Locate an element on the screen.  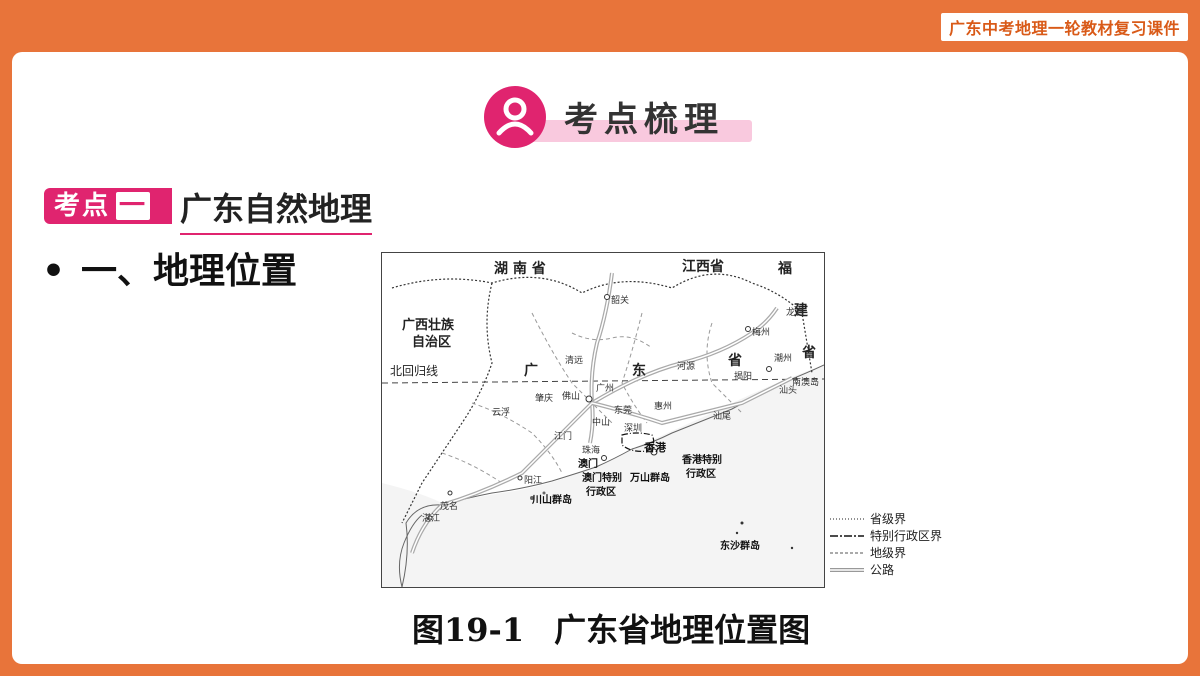
label-zhaoqing: 肇庆 is located at coordinates (544, 398).